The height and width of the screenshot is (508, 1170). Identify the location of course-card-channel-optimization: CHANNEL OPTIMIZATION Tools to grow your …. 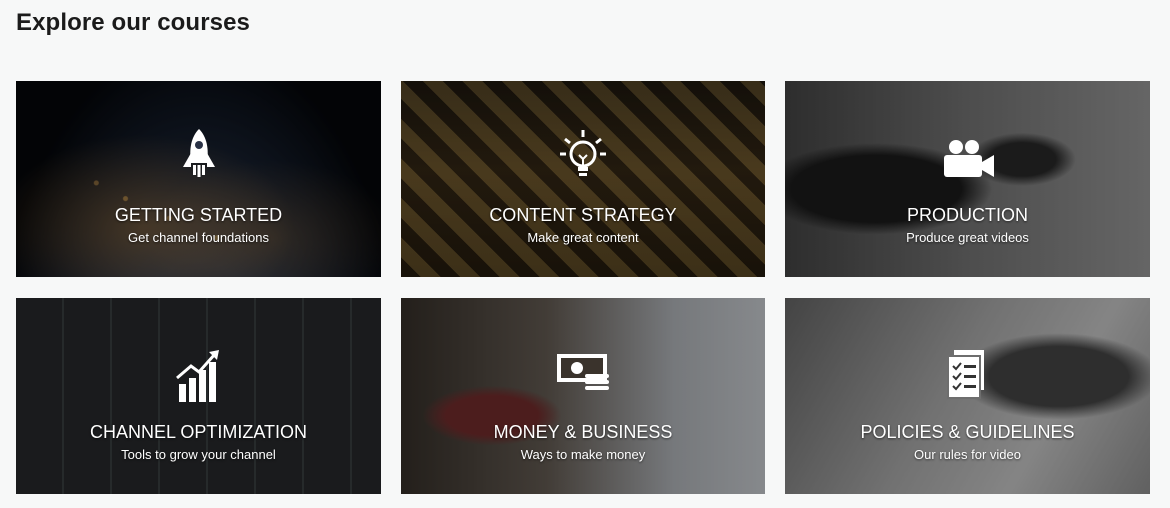
(198, 396).